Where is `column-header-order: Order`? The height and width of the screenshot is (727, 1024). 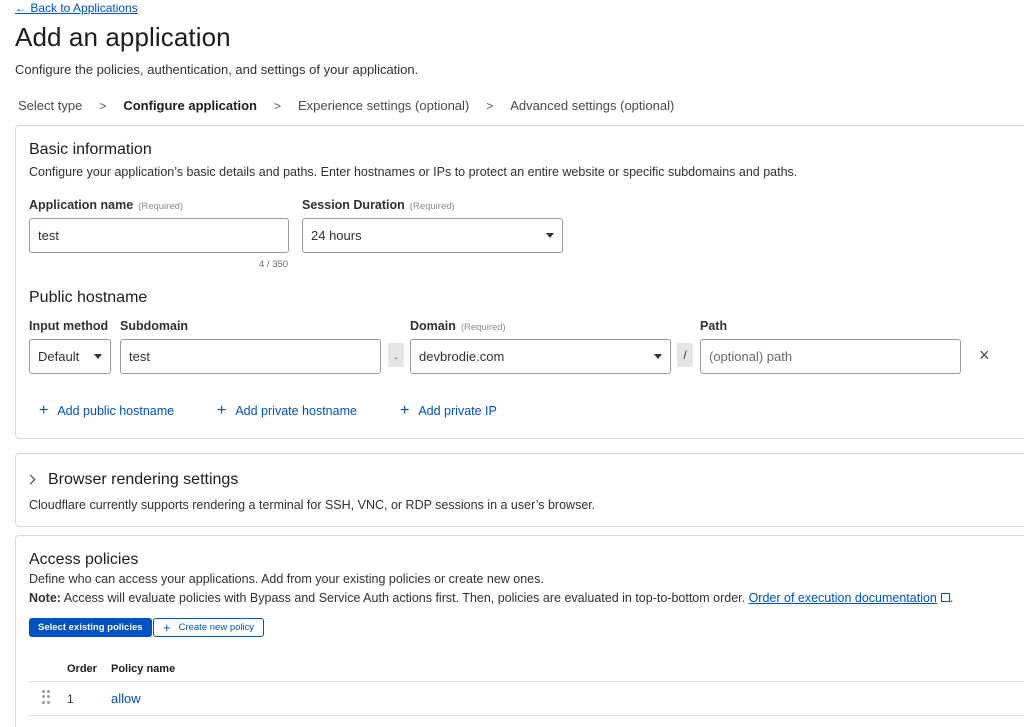 column-header-order: Order is located at coordinates (82, 669).